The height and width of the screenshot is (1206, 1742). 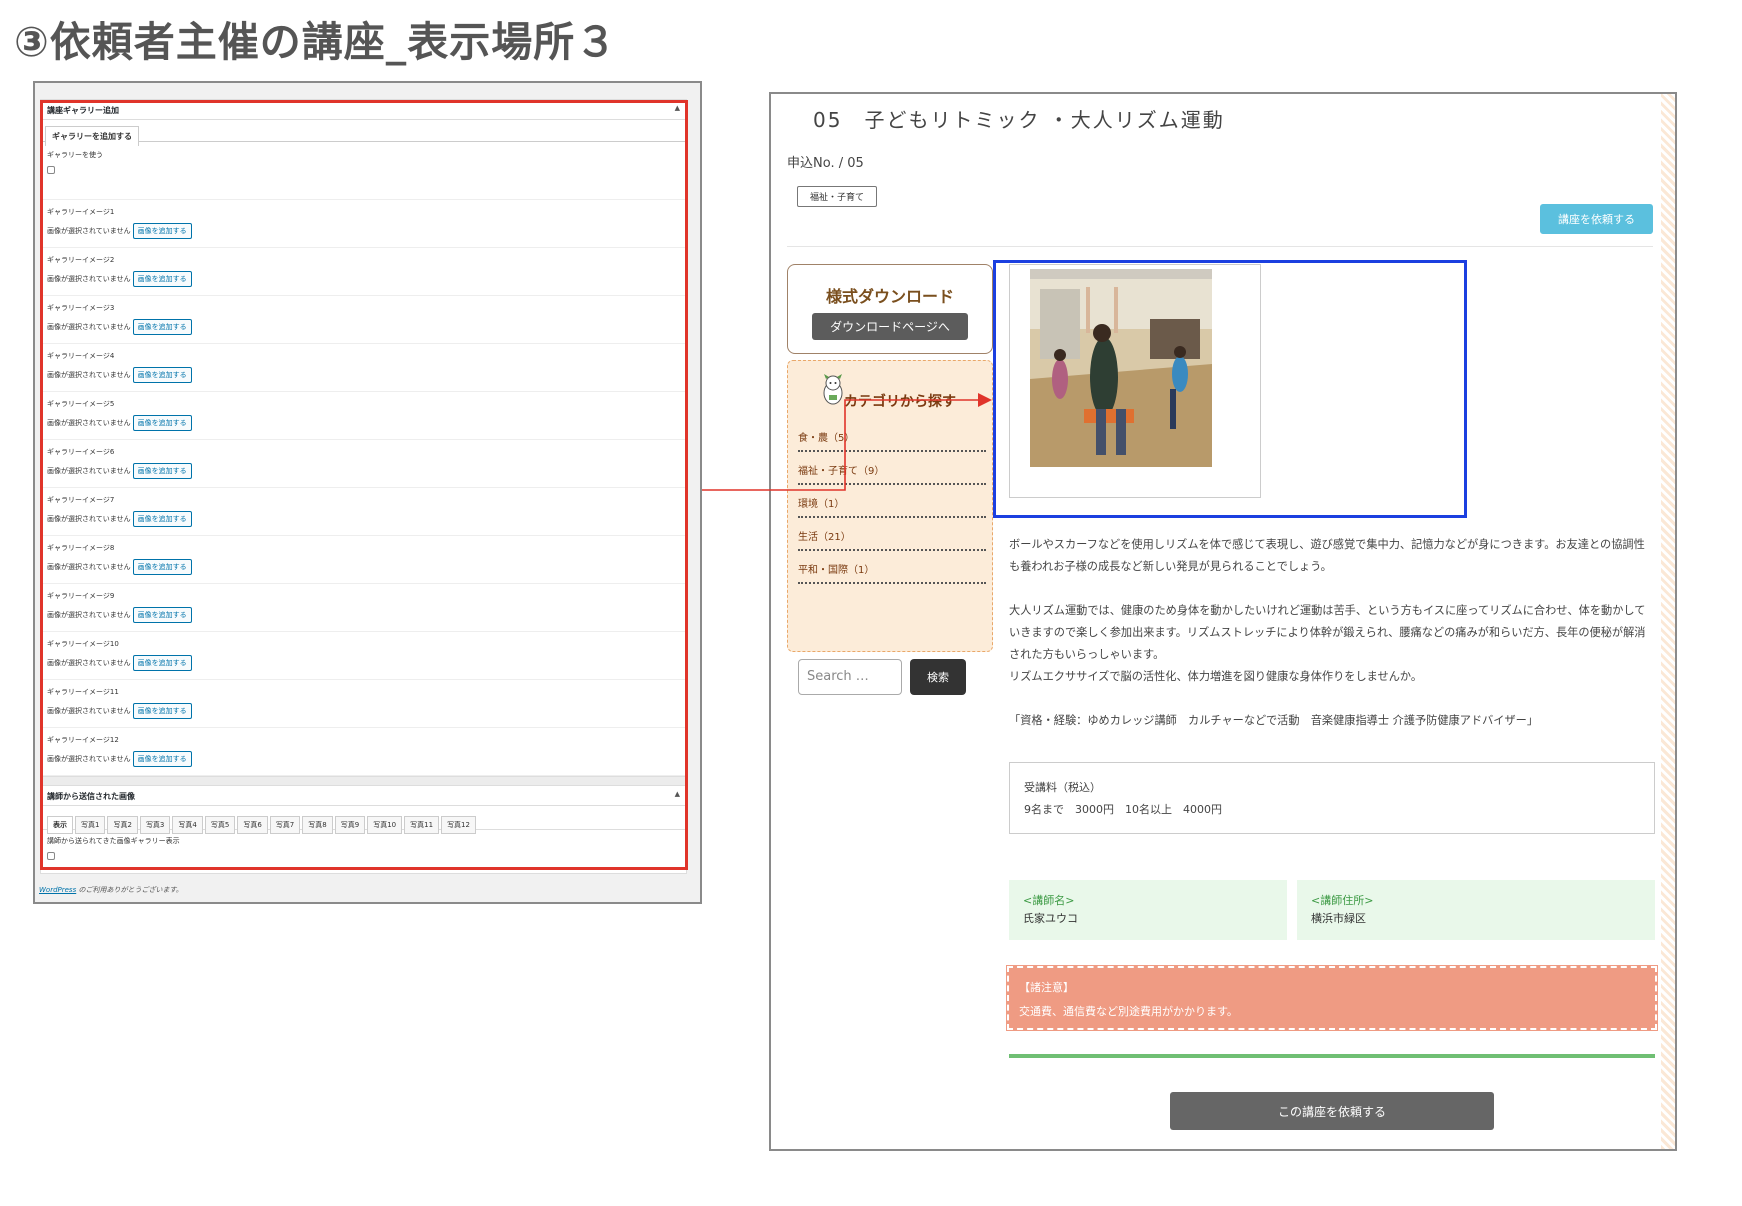 I want to click on category-item: 環境（1）, so click(x=892, y=501).